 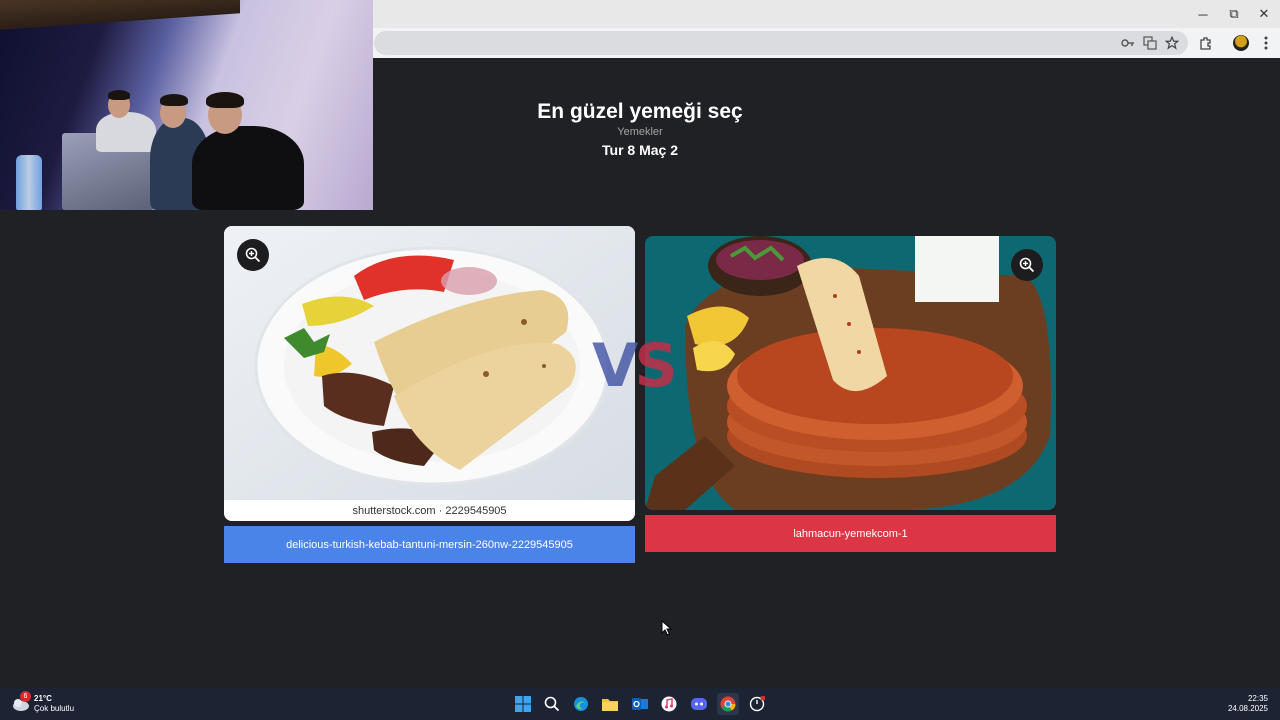 I want to click on outlook-icon, so click(x=640, y=704).